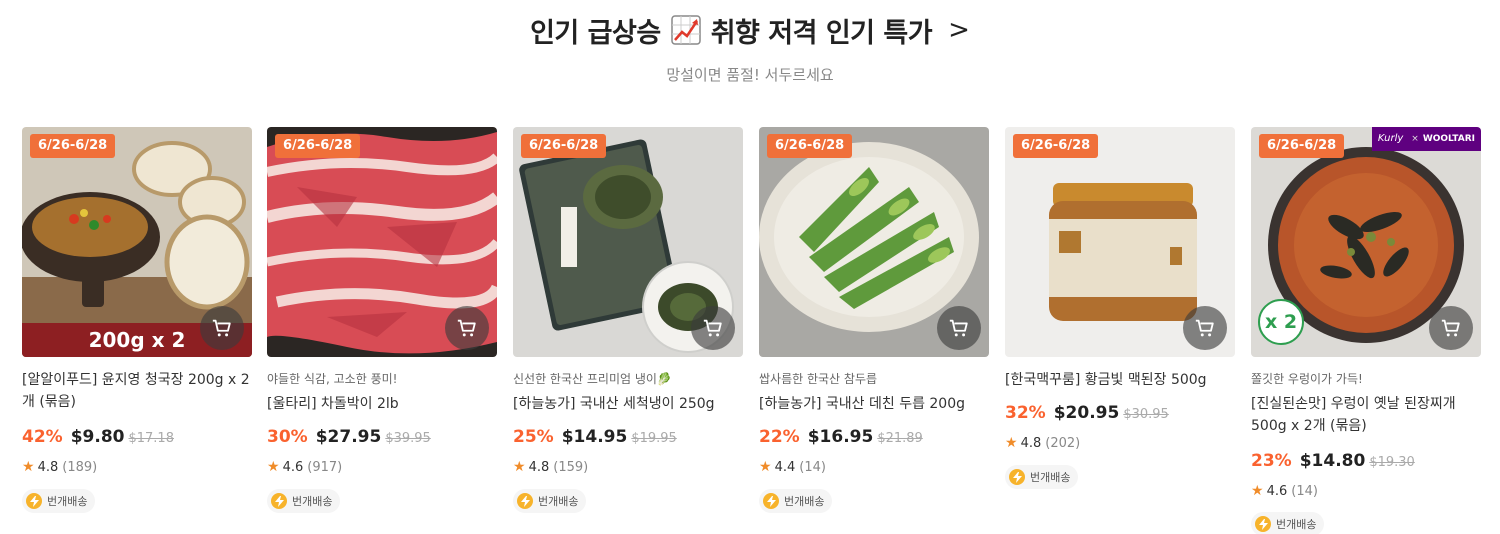 This screenshot has width=1500, height=534. I want to click on product-name: [울타리] 차돌박이 2lb, so click(382, 404).